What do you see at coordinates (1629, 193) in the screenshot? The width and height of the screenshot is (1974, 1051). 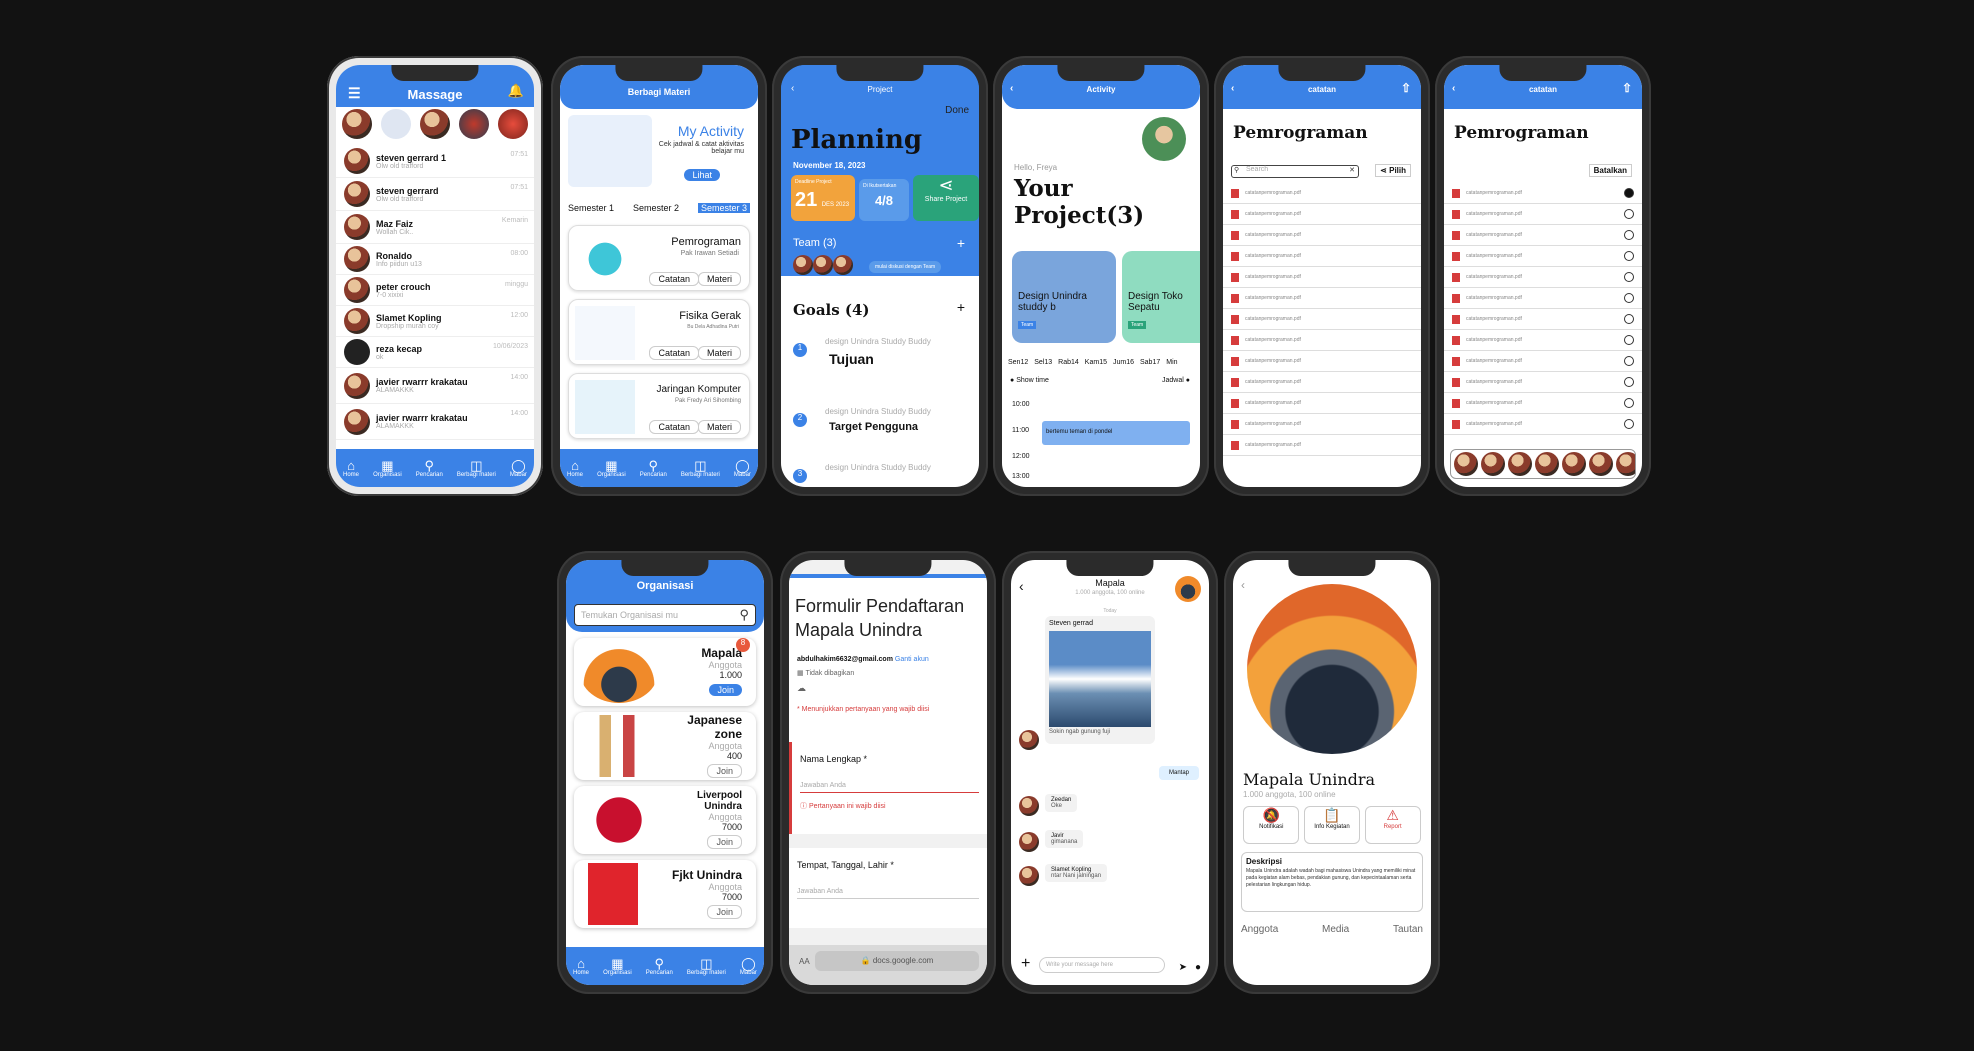 I see `radio-selected` at bounding box center [1629, 193].